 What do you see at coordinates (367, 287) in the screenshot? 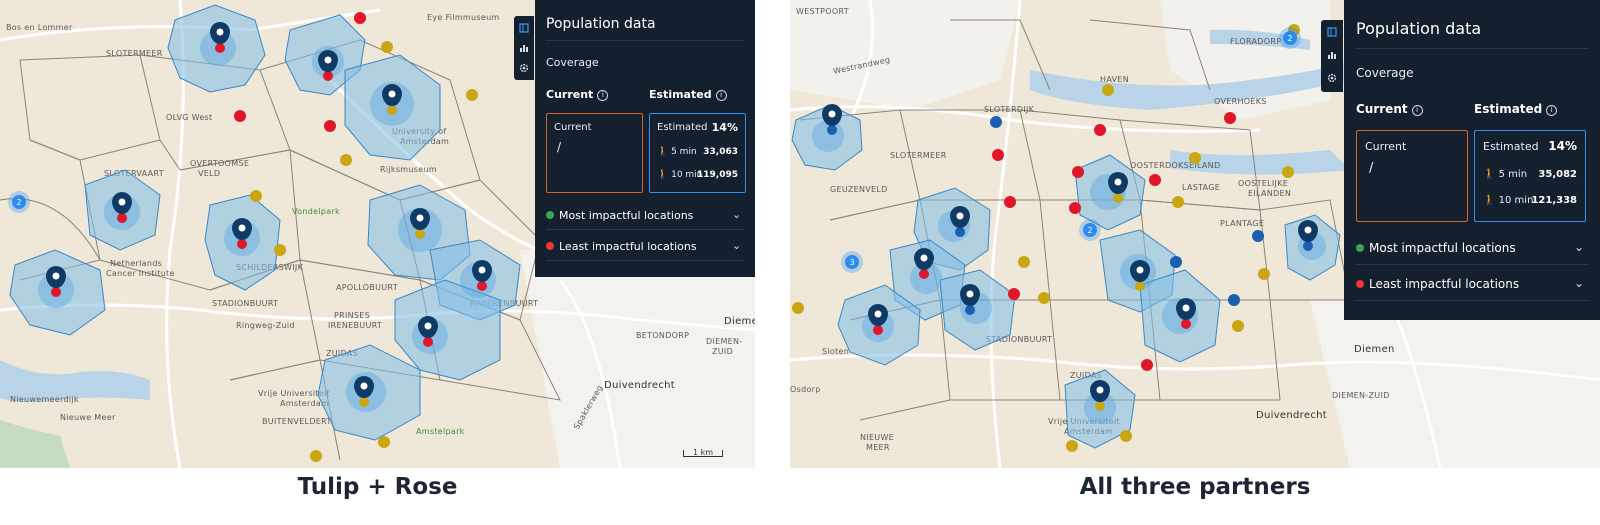
I see `svg-text: APOLLOBUURT` at bounding box center [367, 287].